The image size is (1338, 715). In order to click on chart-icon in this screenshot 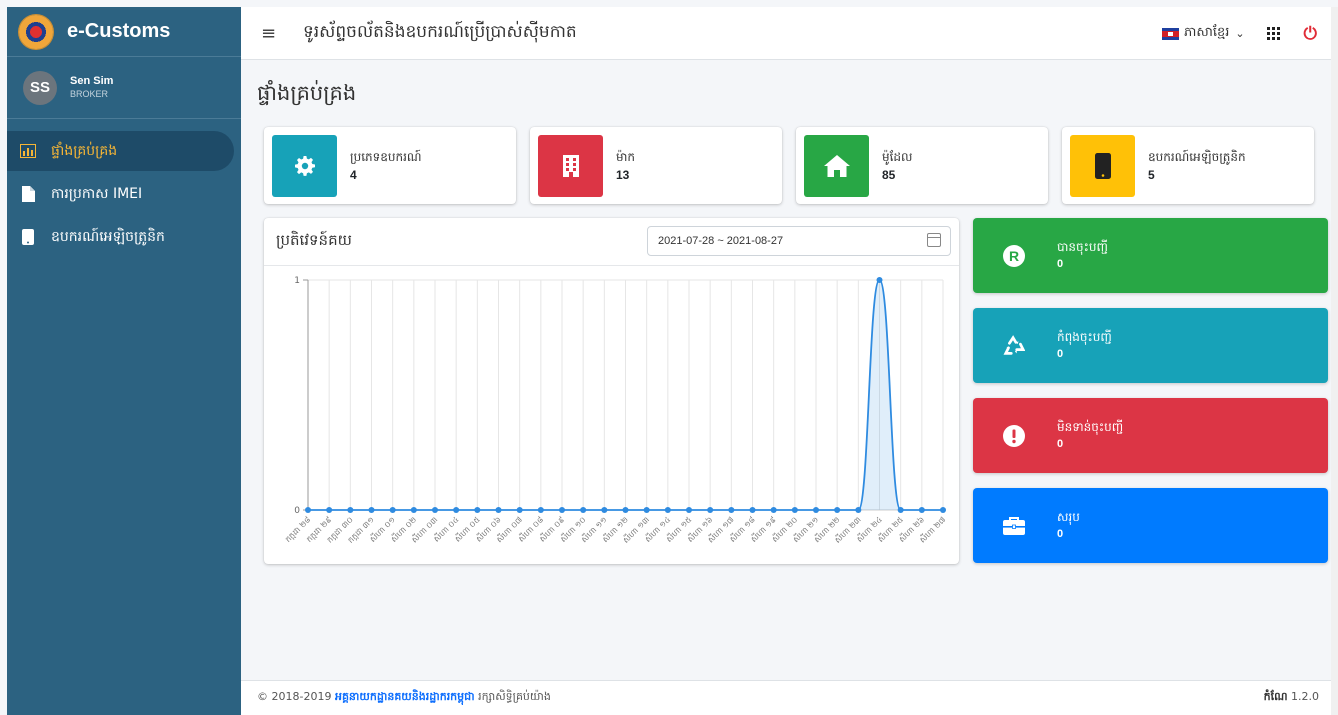, I will do `click(28, 151)`.